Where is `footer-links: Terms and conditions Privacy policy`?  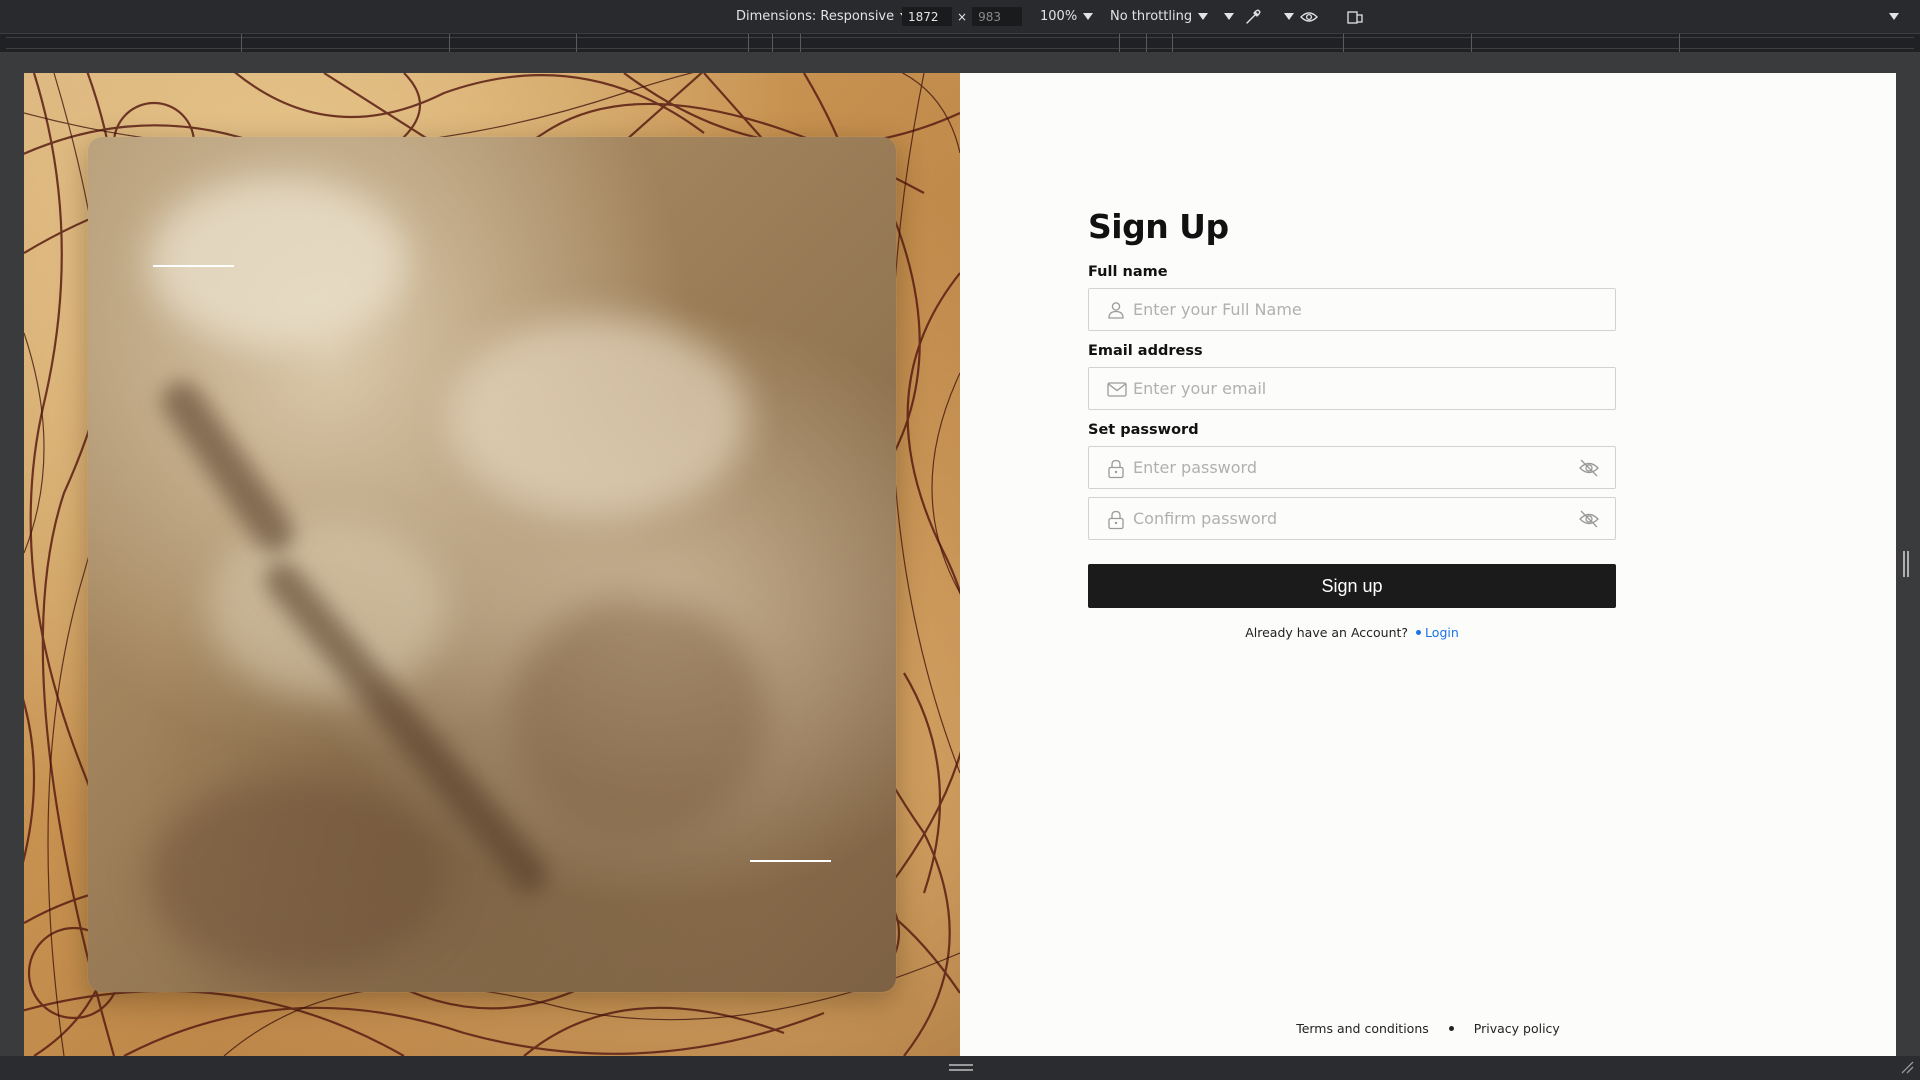
footer-links: Terms and conditions Privacy policy is located at coordinates (1428, 1028).